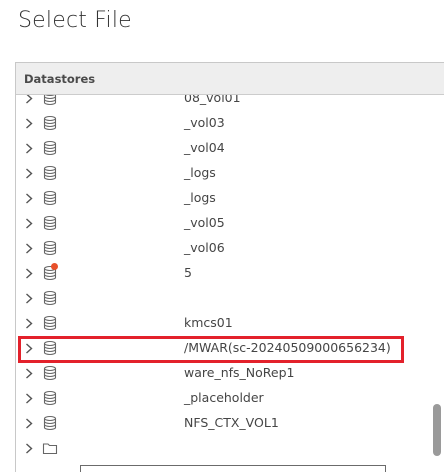 The width and height of the screenshot is (444, 472). Describe the element at coordinates (230, 79) in the screenshot. I see `datastores-header: Datastores` at that location.